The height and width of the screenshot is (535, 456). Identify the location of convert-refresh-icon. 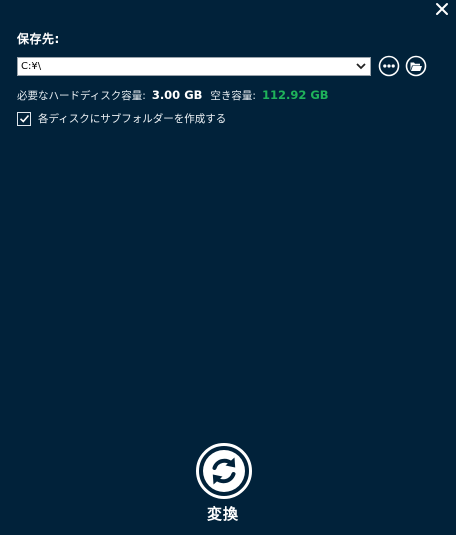
(224, 471).